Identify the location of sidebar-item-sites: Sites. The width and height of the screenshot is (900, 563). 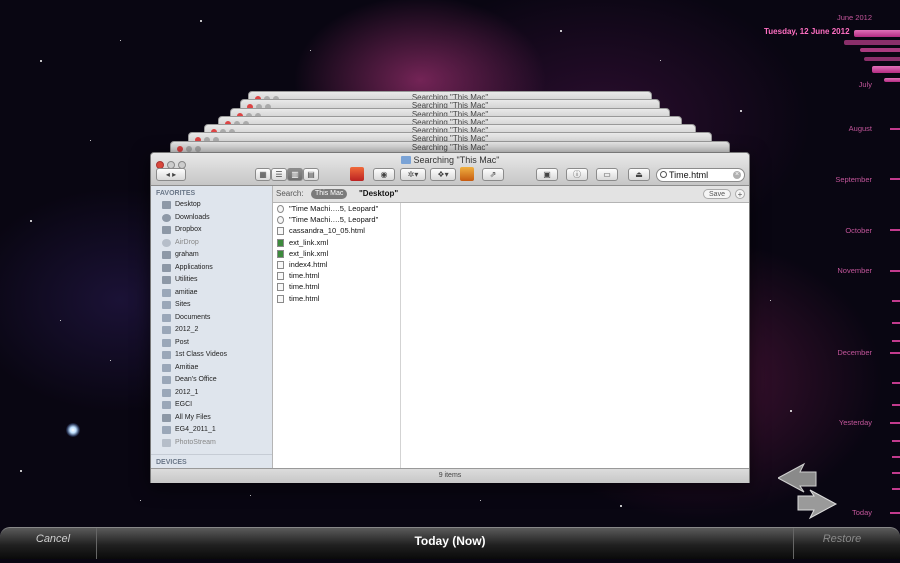
(211, 305).